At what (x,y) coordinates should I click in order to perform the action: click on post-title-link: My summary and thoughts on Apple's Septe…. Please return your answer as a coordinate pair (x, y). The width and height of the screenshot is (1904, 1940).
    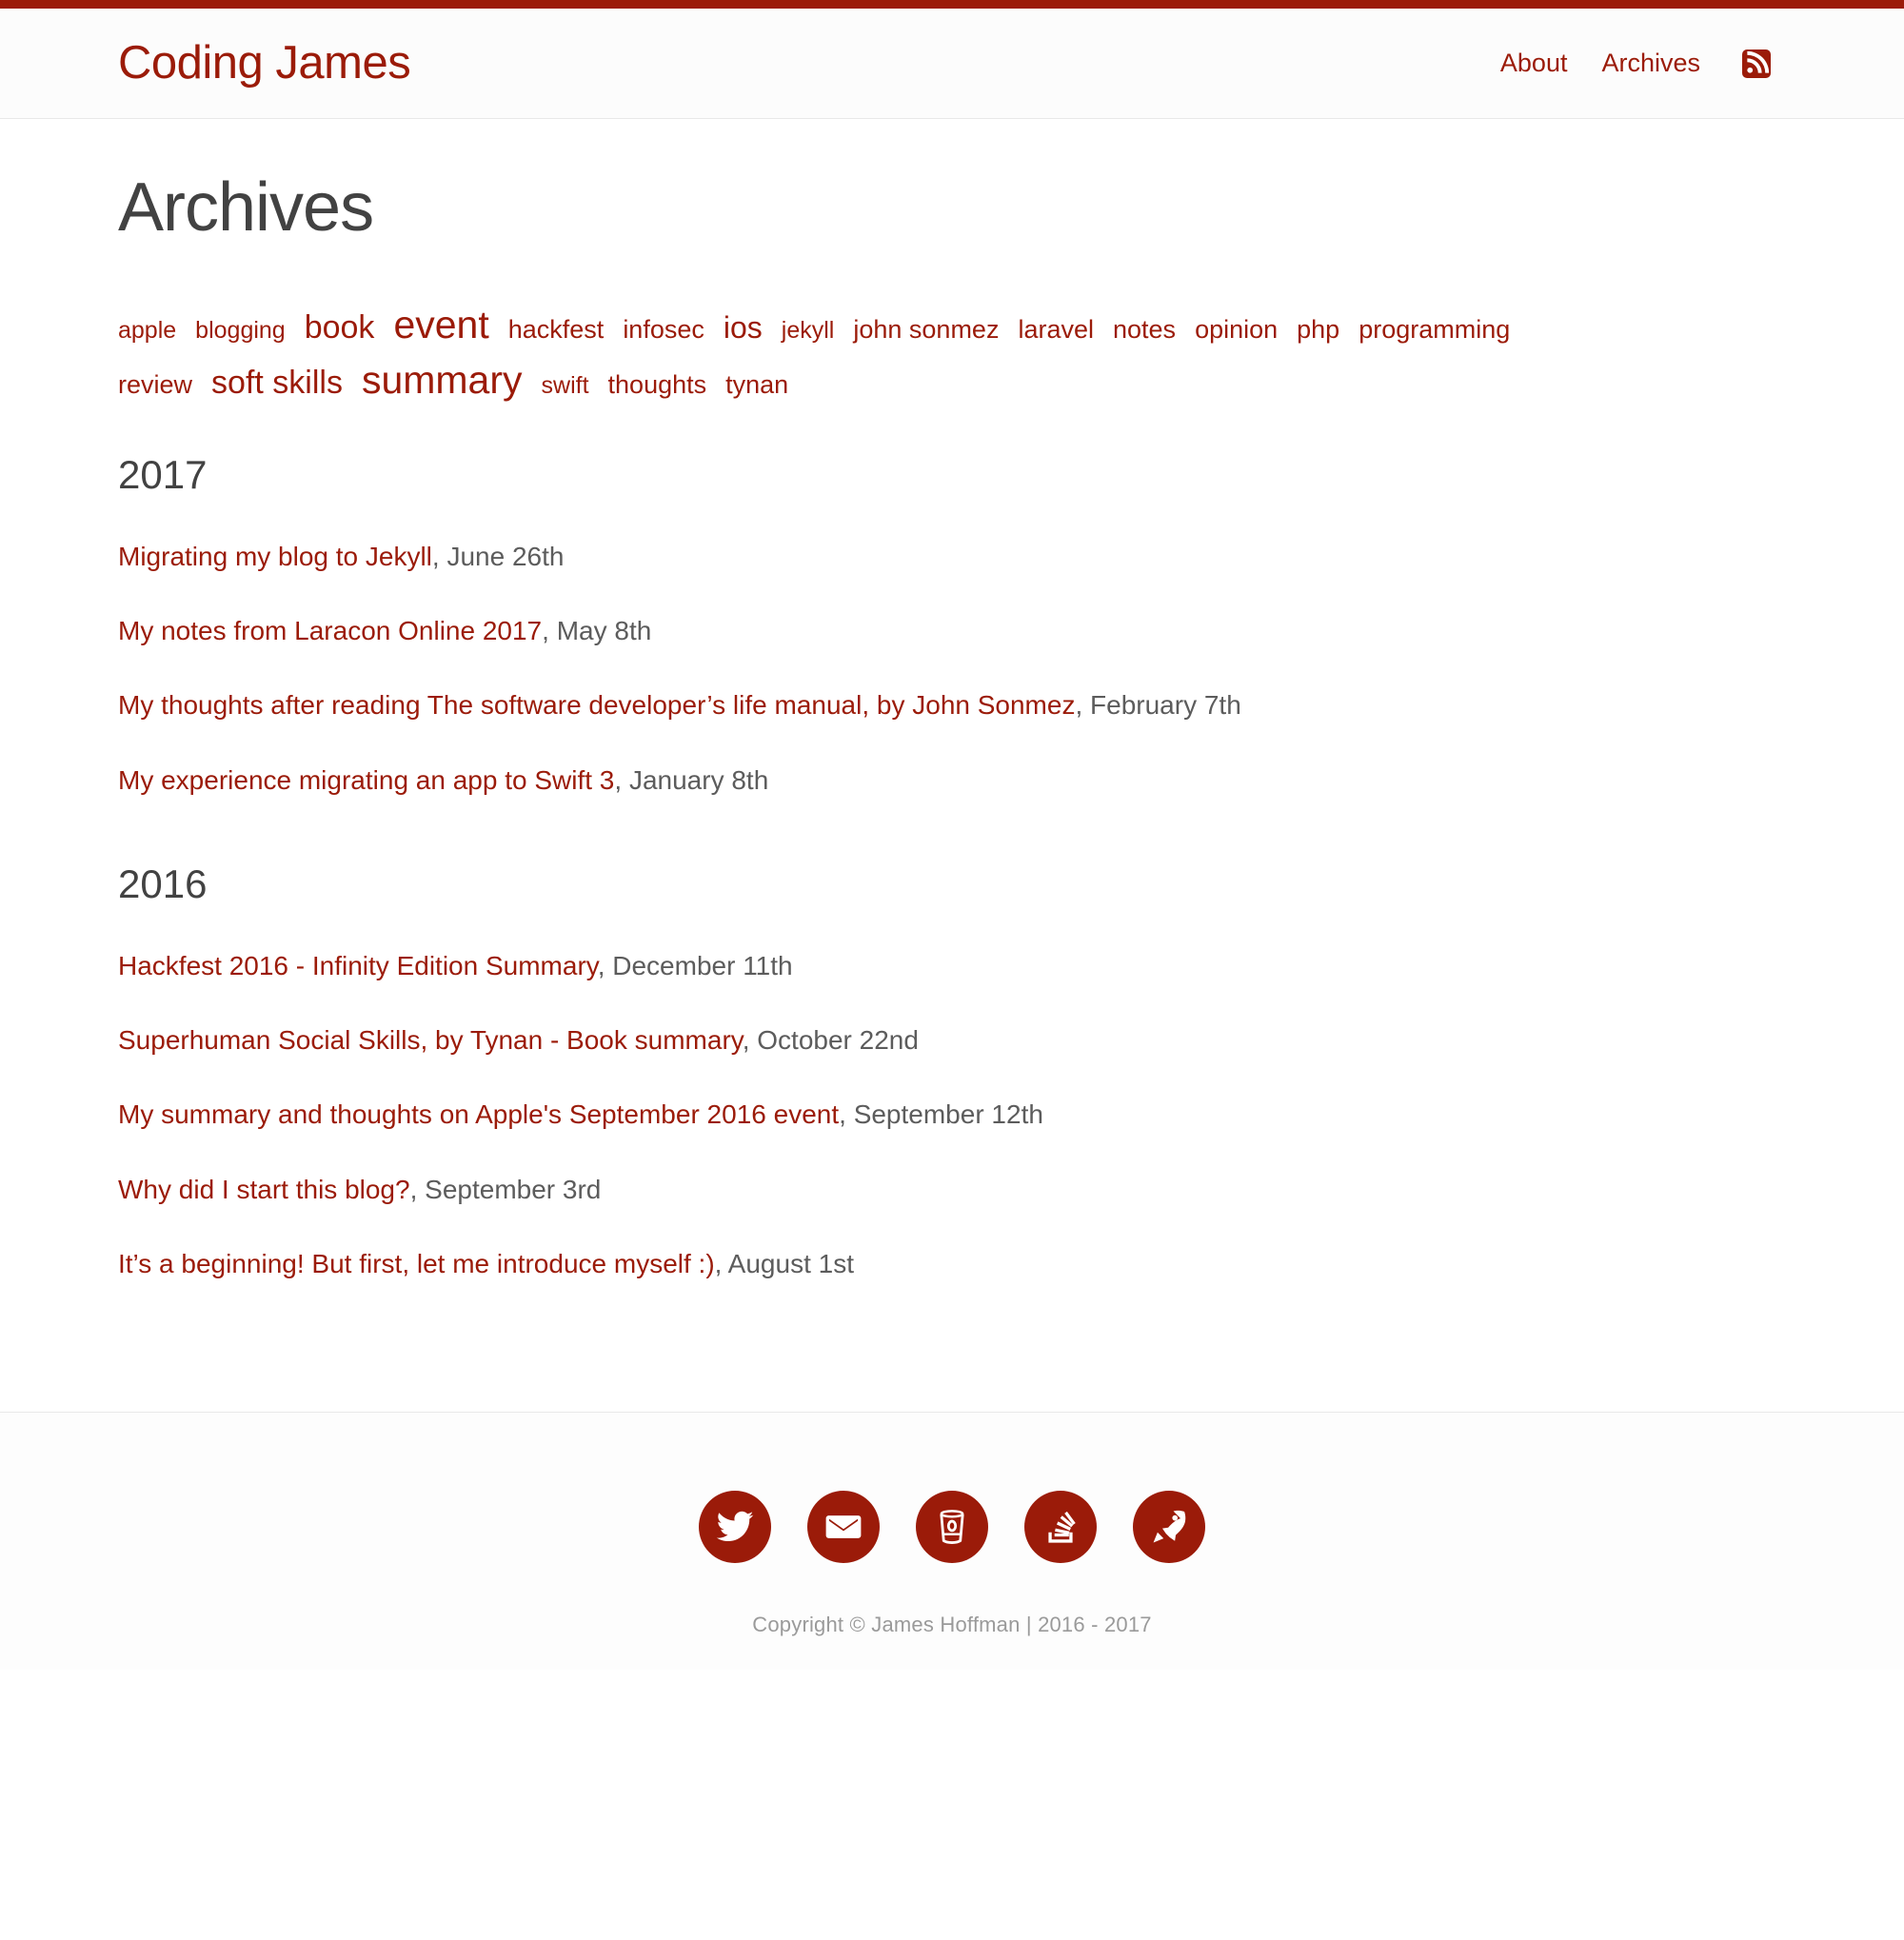
    Looking at the image, I should click on (478, 1114).